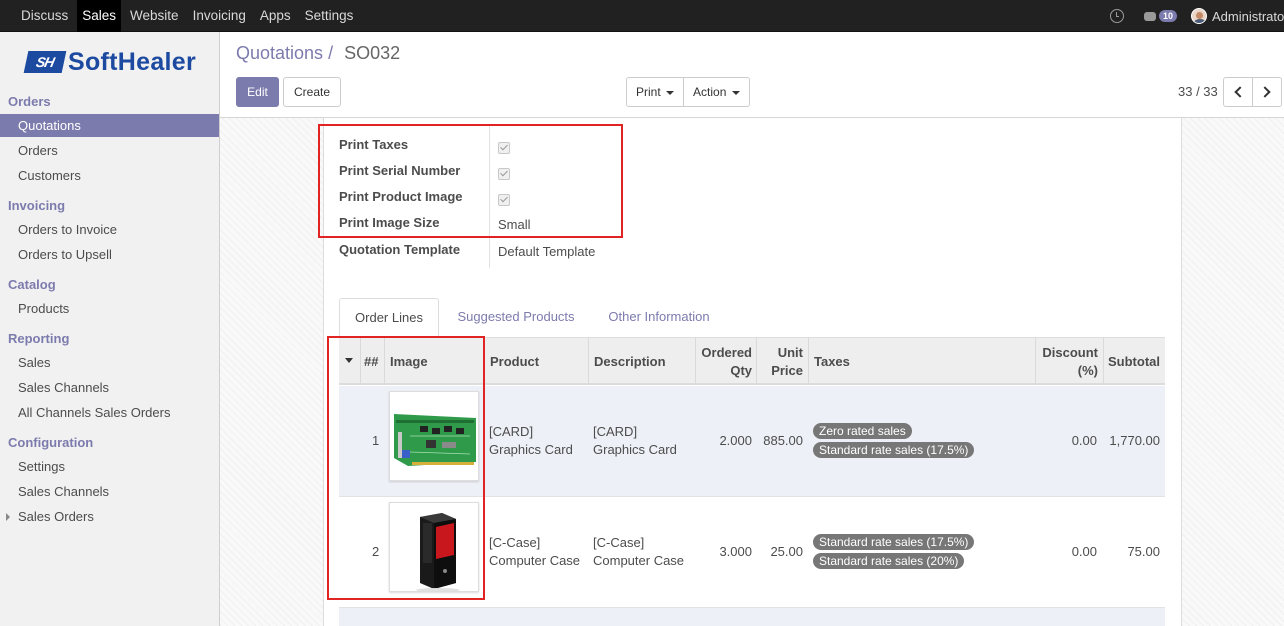 The width and height of the screenshot is (1284, 626). What do you see at coordinates (32, 284) in the screenshot?
I see `sidebar-section-catalog: Catalog` at bounding box center [32, 284].